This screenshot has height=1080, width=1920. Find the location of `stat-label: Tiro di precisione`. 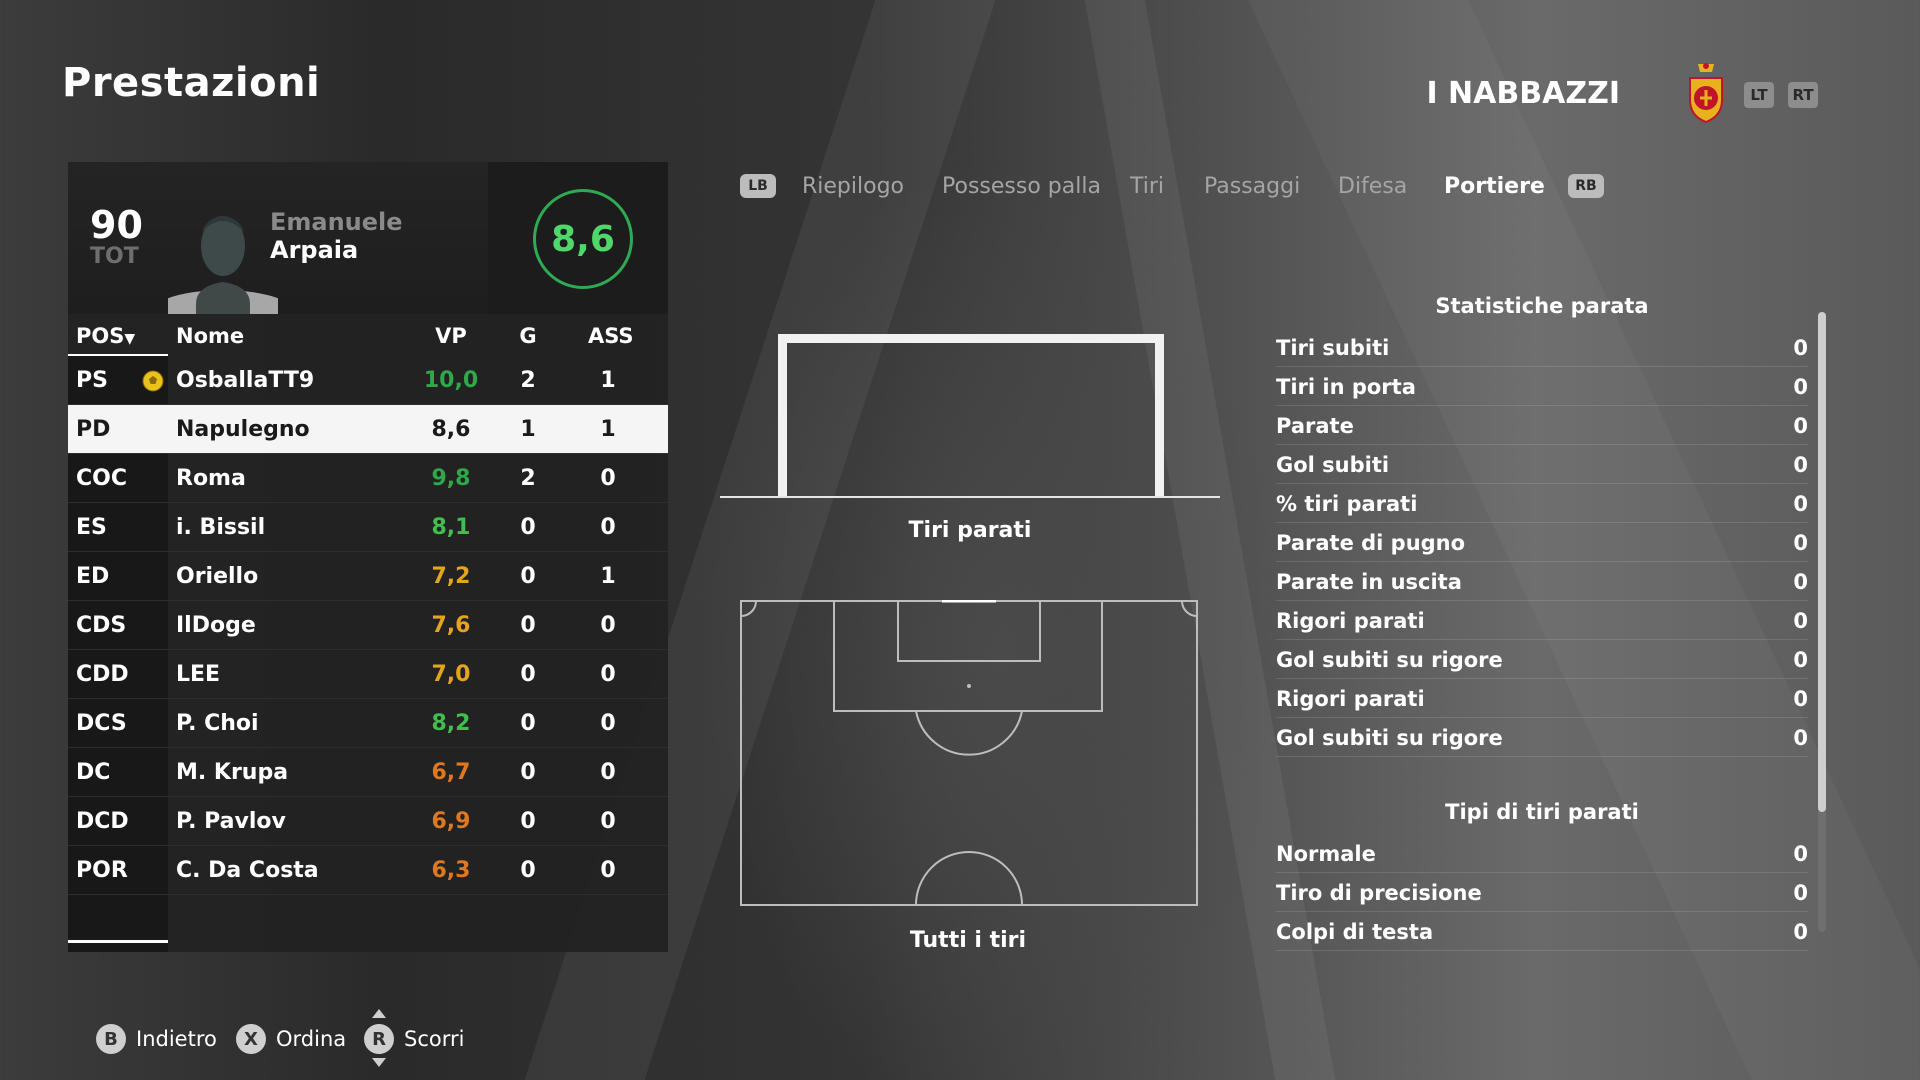

stat-label: Tiro di precisione is located at coordinates (1379, 893).